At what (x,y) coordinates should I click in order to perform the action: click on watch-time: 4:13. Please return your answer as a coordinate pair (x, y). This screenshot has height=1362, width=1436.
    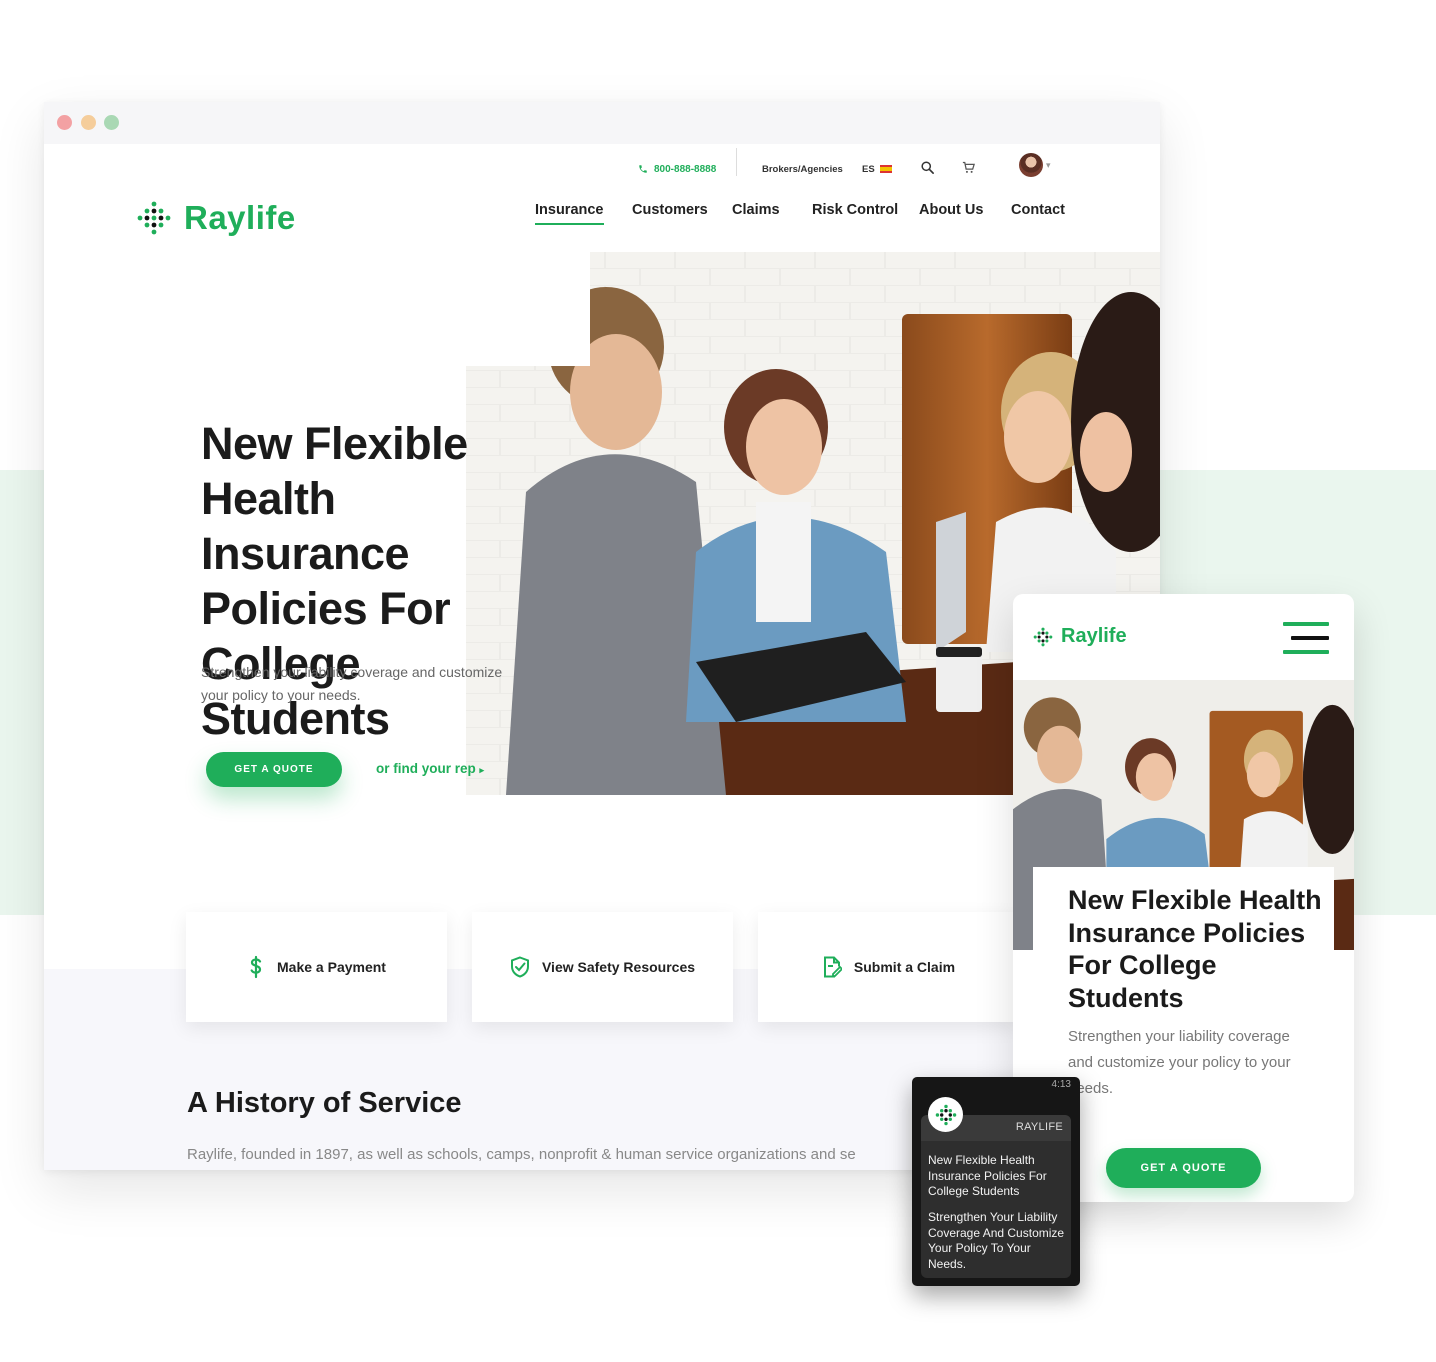
    Looking at the image, I should click on (1061, 1084).